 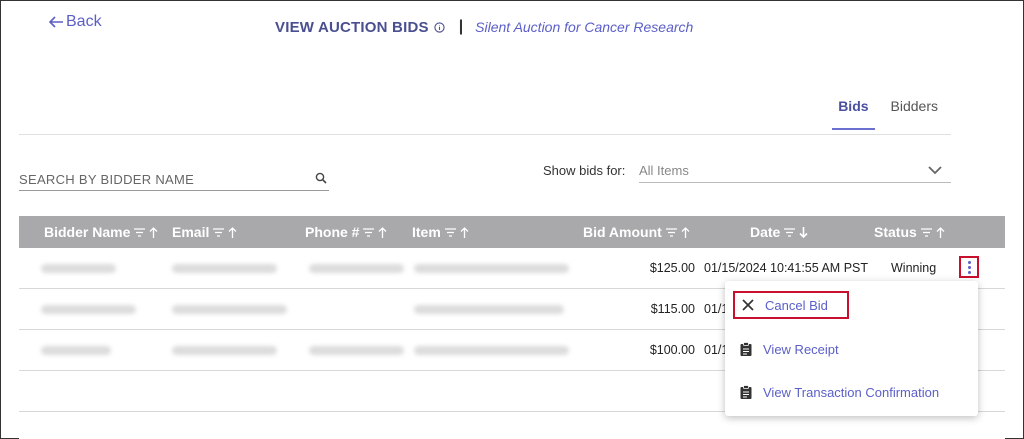 What do you see at coordinates (795, 171) in the screenshot?
I see `item-filter-select: All Items` at bounding box center [795, 171].